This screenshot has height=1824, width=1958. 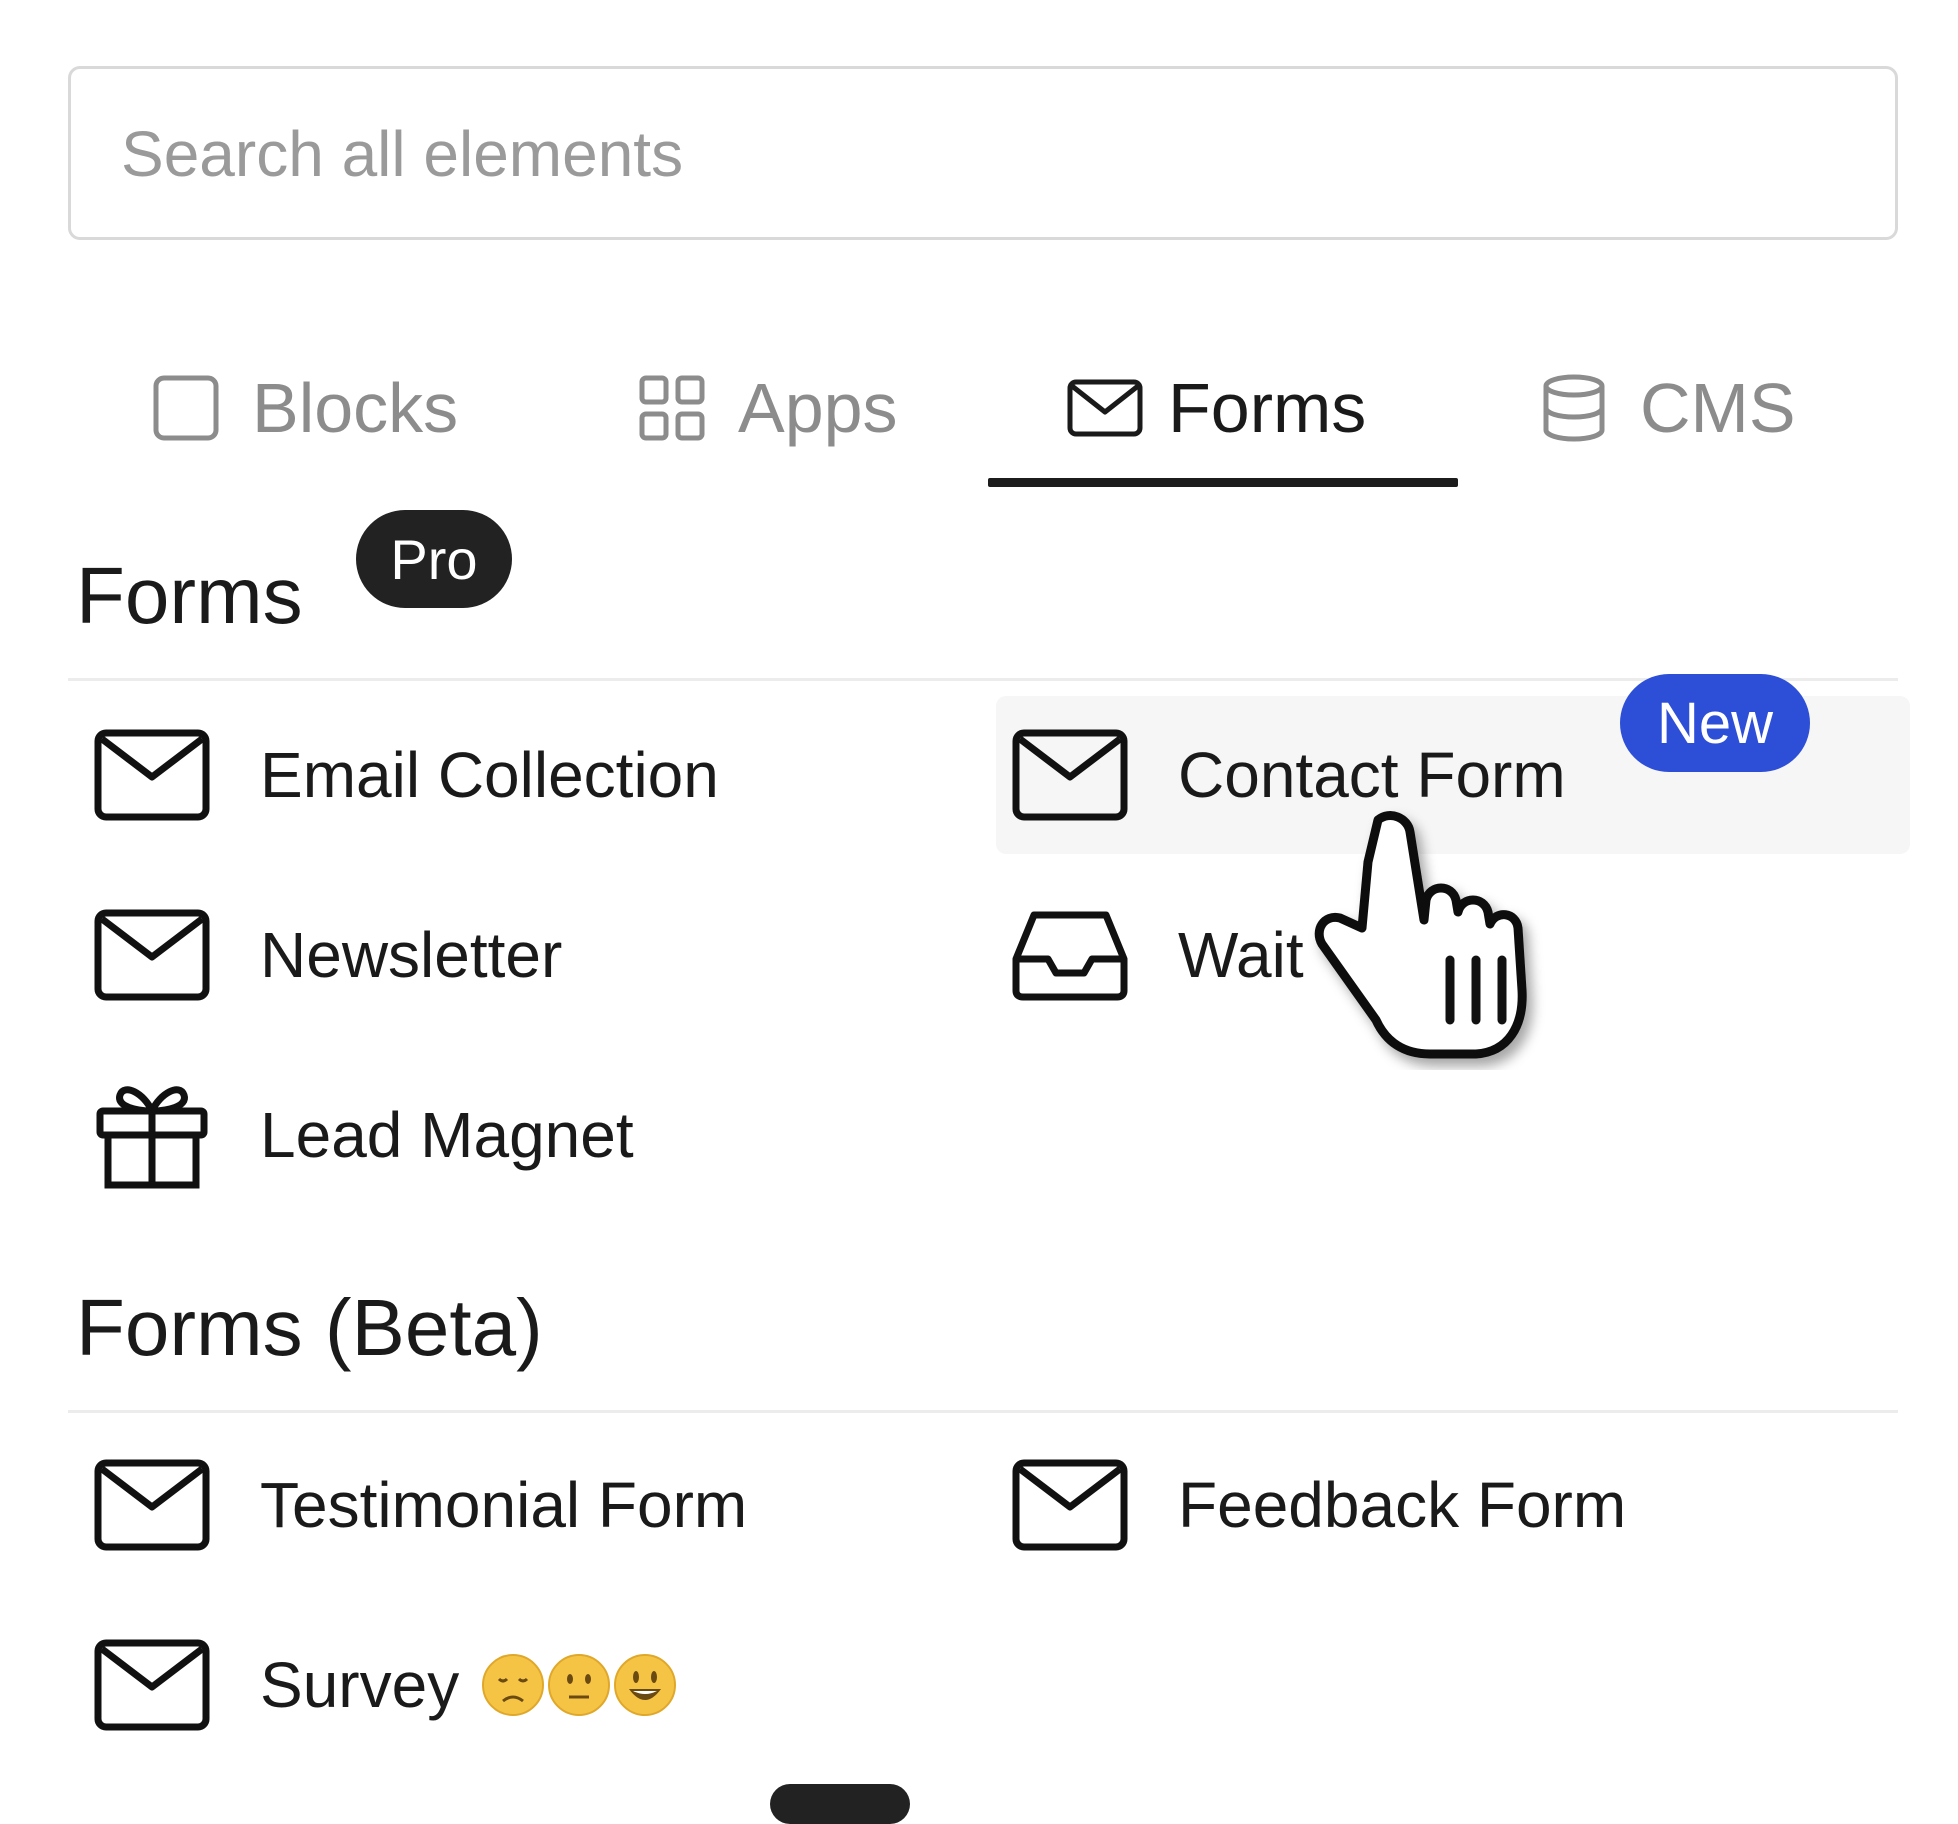 I want to click on element-feedback-form: Feedback Form, so click(x=1446, y=1505).